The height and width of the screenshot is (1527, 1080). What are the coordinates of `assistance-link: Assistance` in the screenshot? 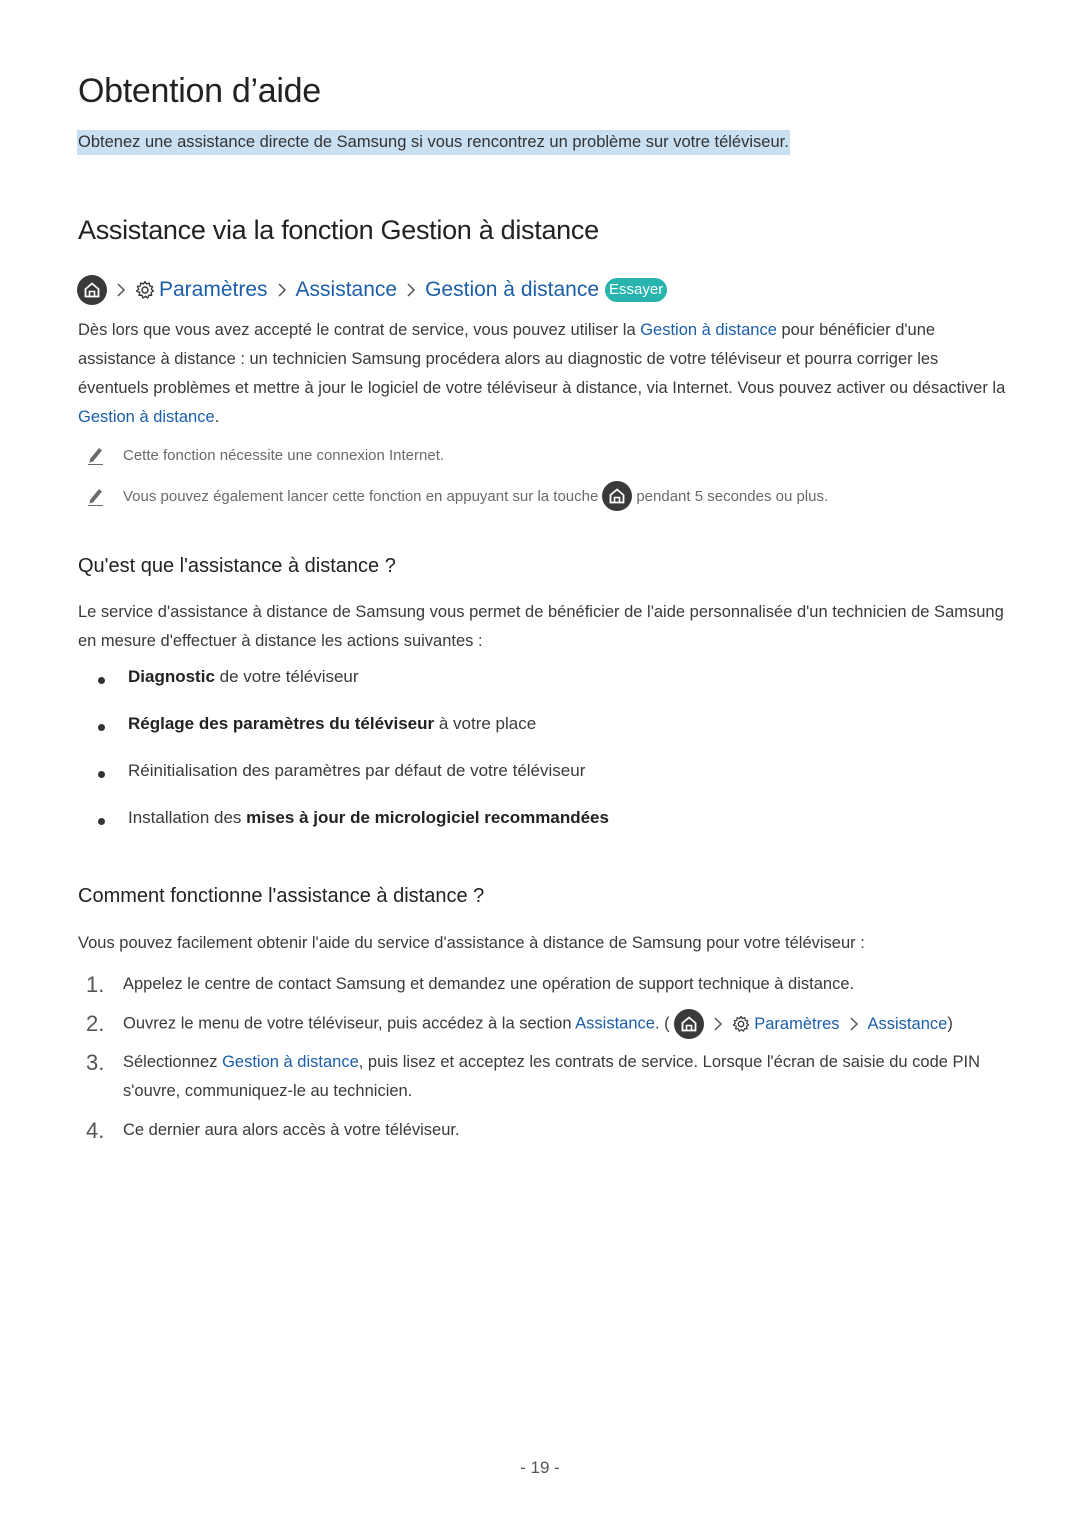 It's located at (615, 1023).